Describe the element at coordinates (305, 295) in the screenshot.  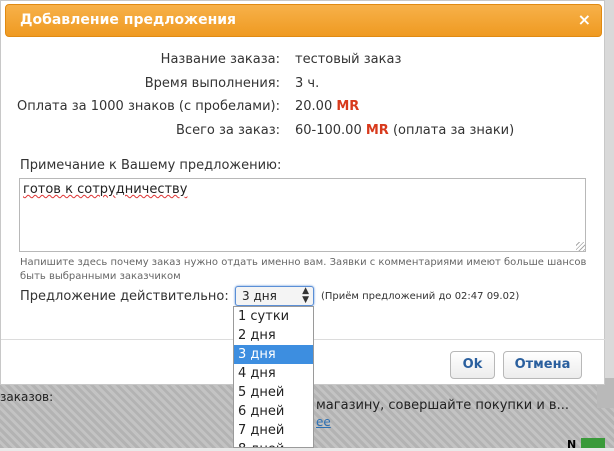
I see `select-arrows-icon: ▲ ▼` at that location.